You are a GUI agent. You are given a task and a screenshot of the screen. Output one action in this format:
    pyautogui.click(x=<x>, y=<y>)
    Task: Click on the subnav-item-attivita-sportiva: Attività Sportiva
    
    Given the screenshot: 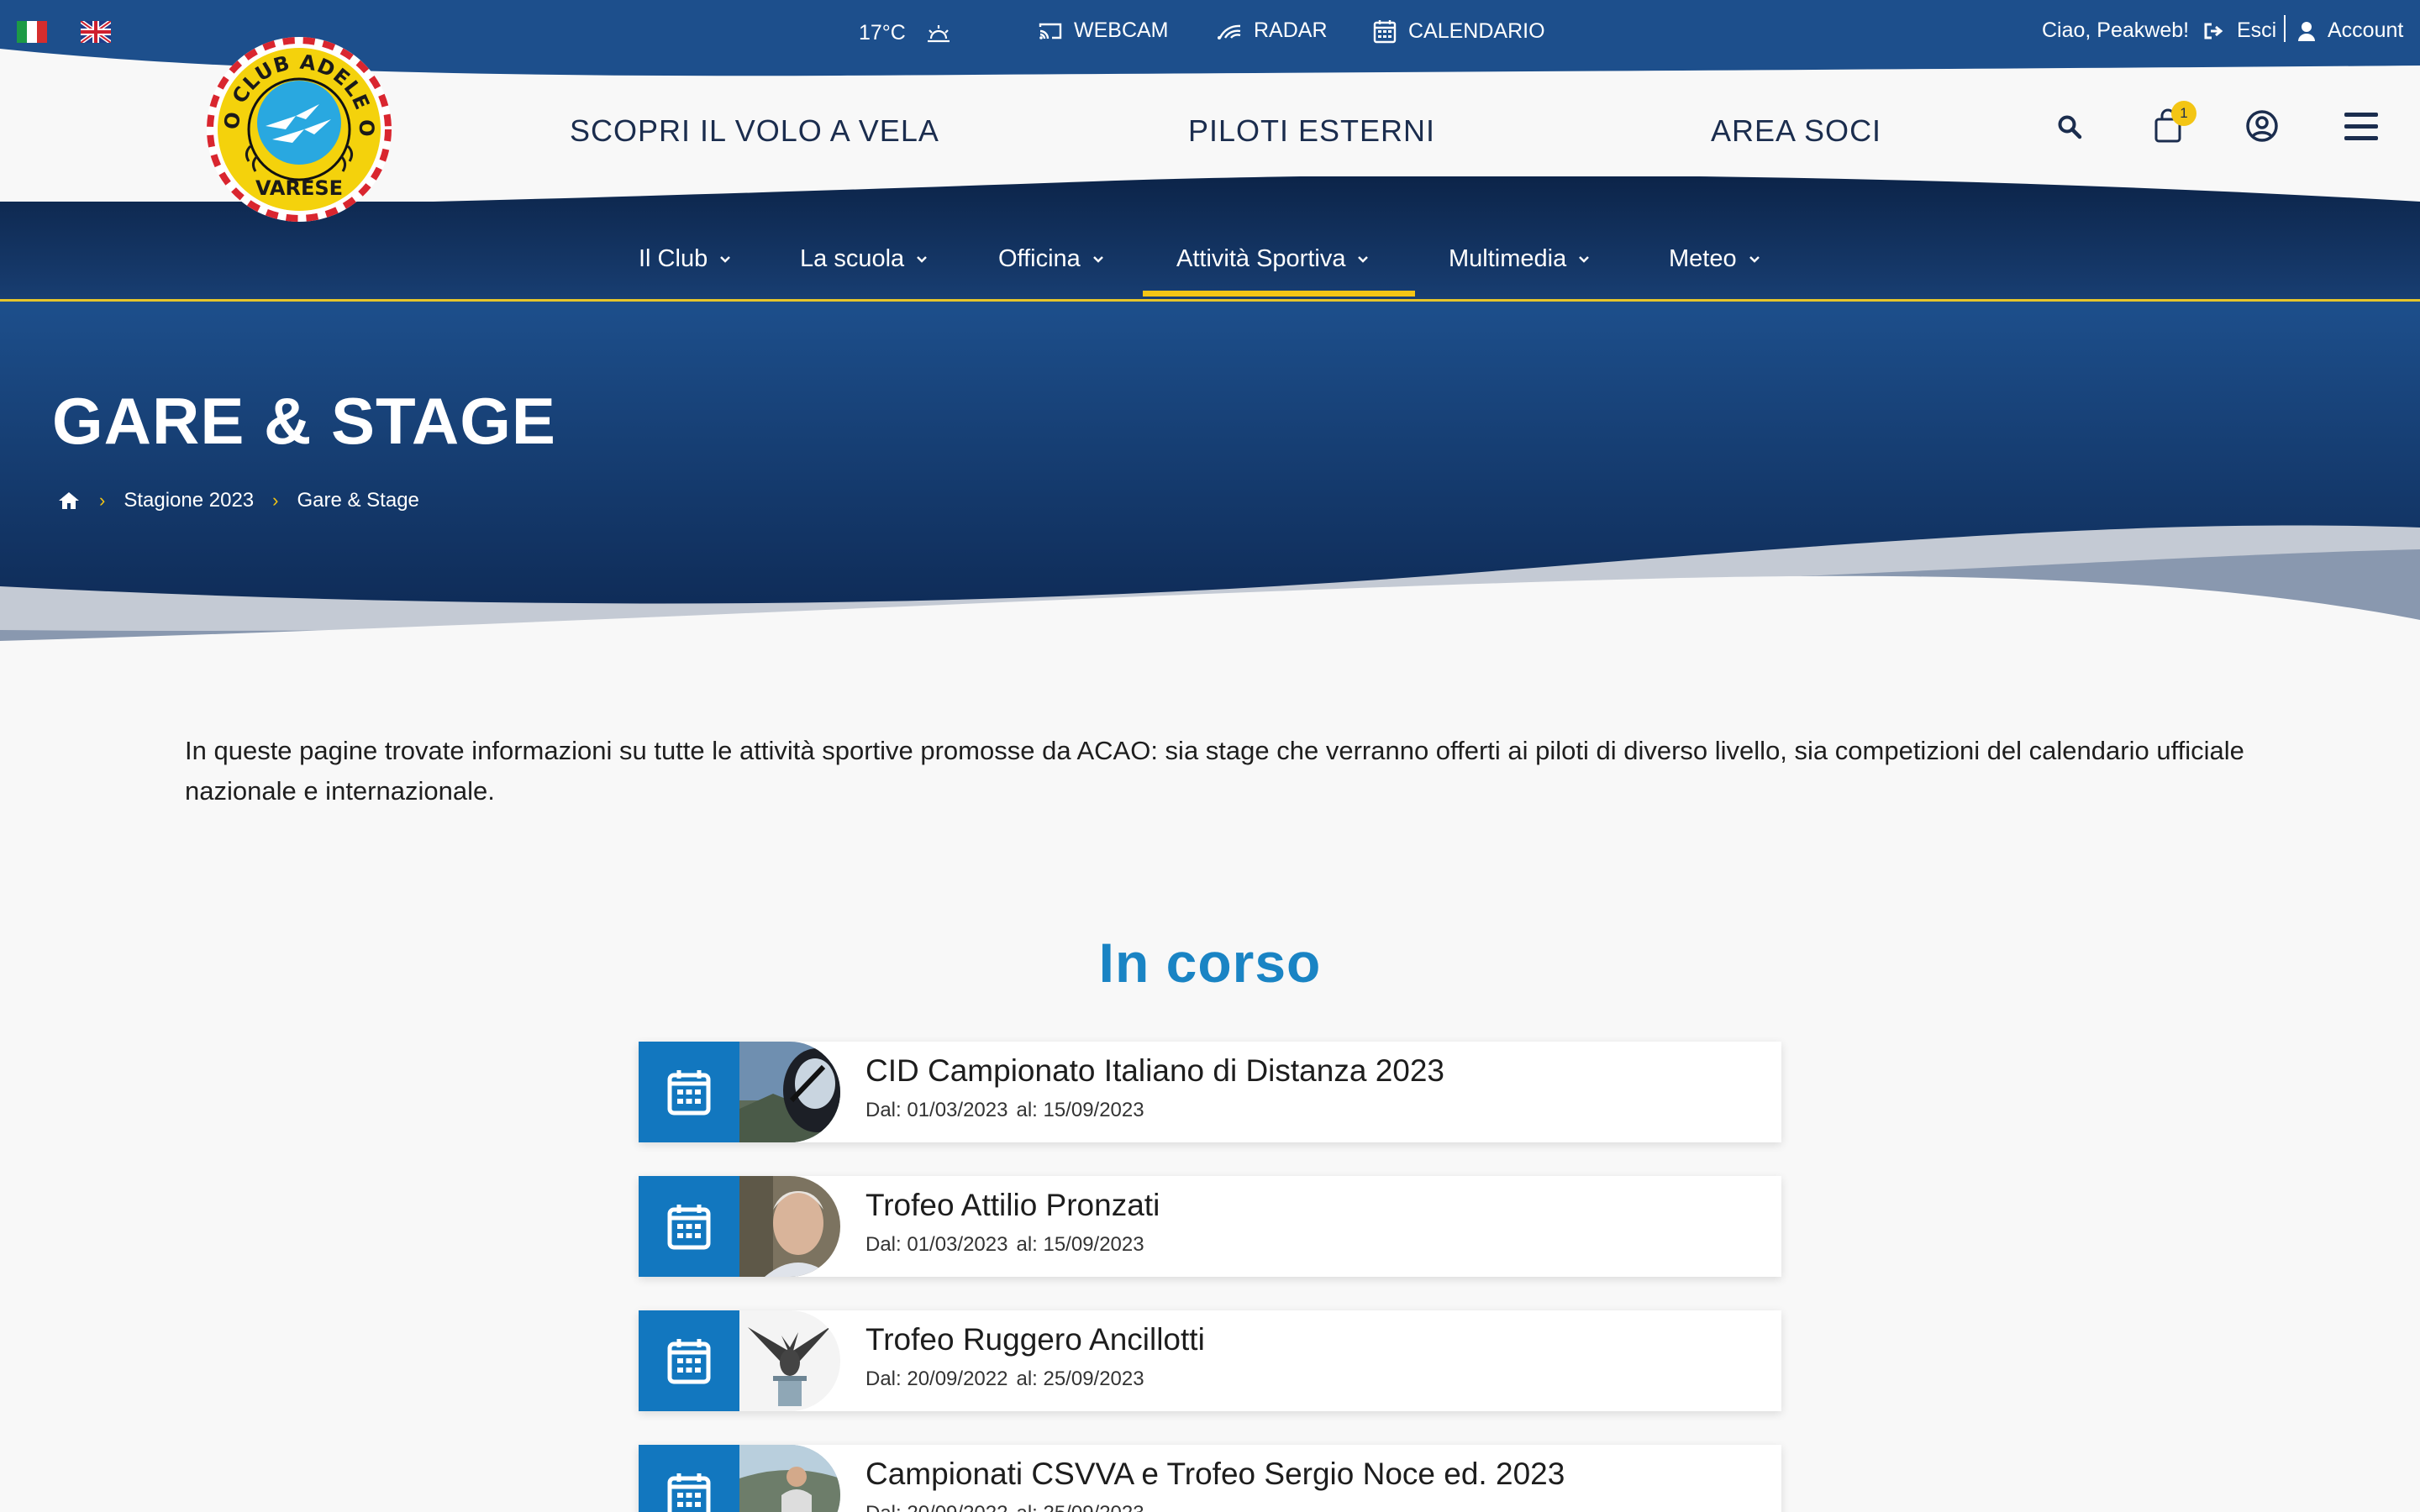 What is the action you would take?
    pyautogui.click(x=1272, y=259)
    